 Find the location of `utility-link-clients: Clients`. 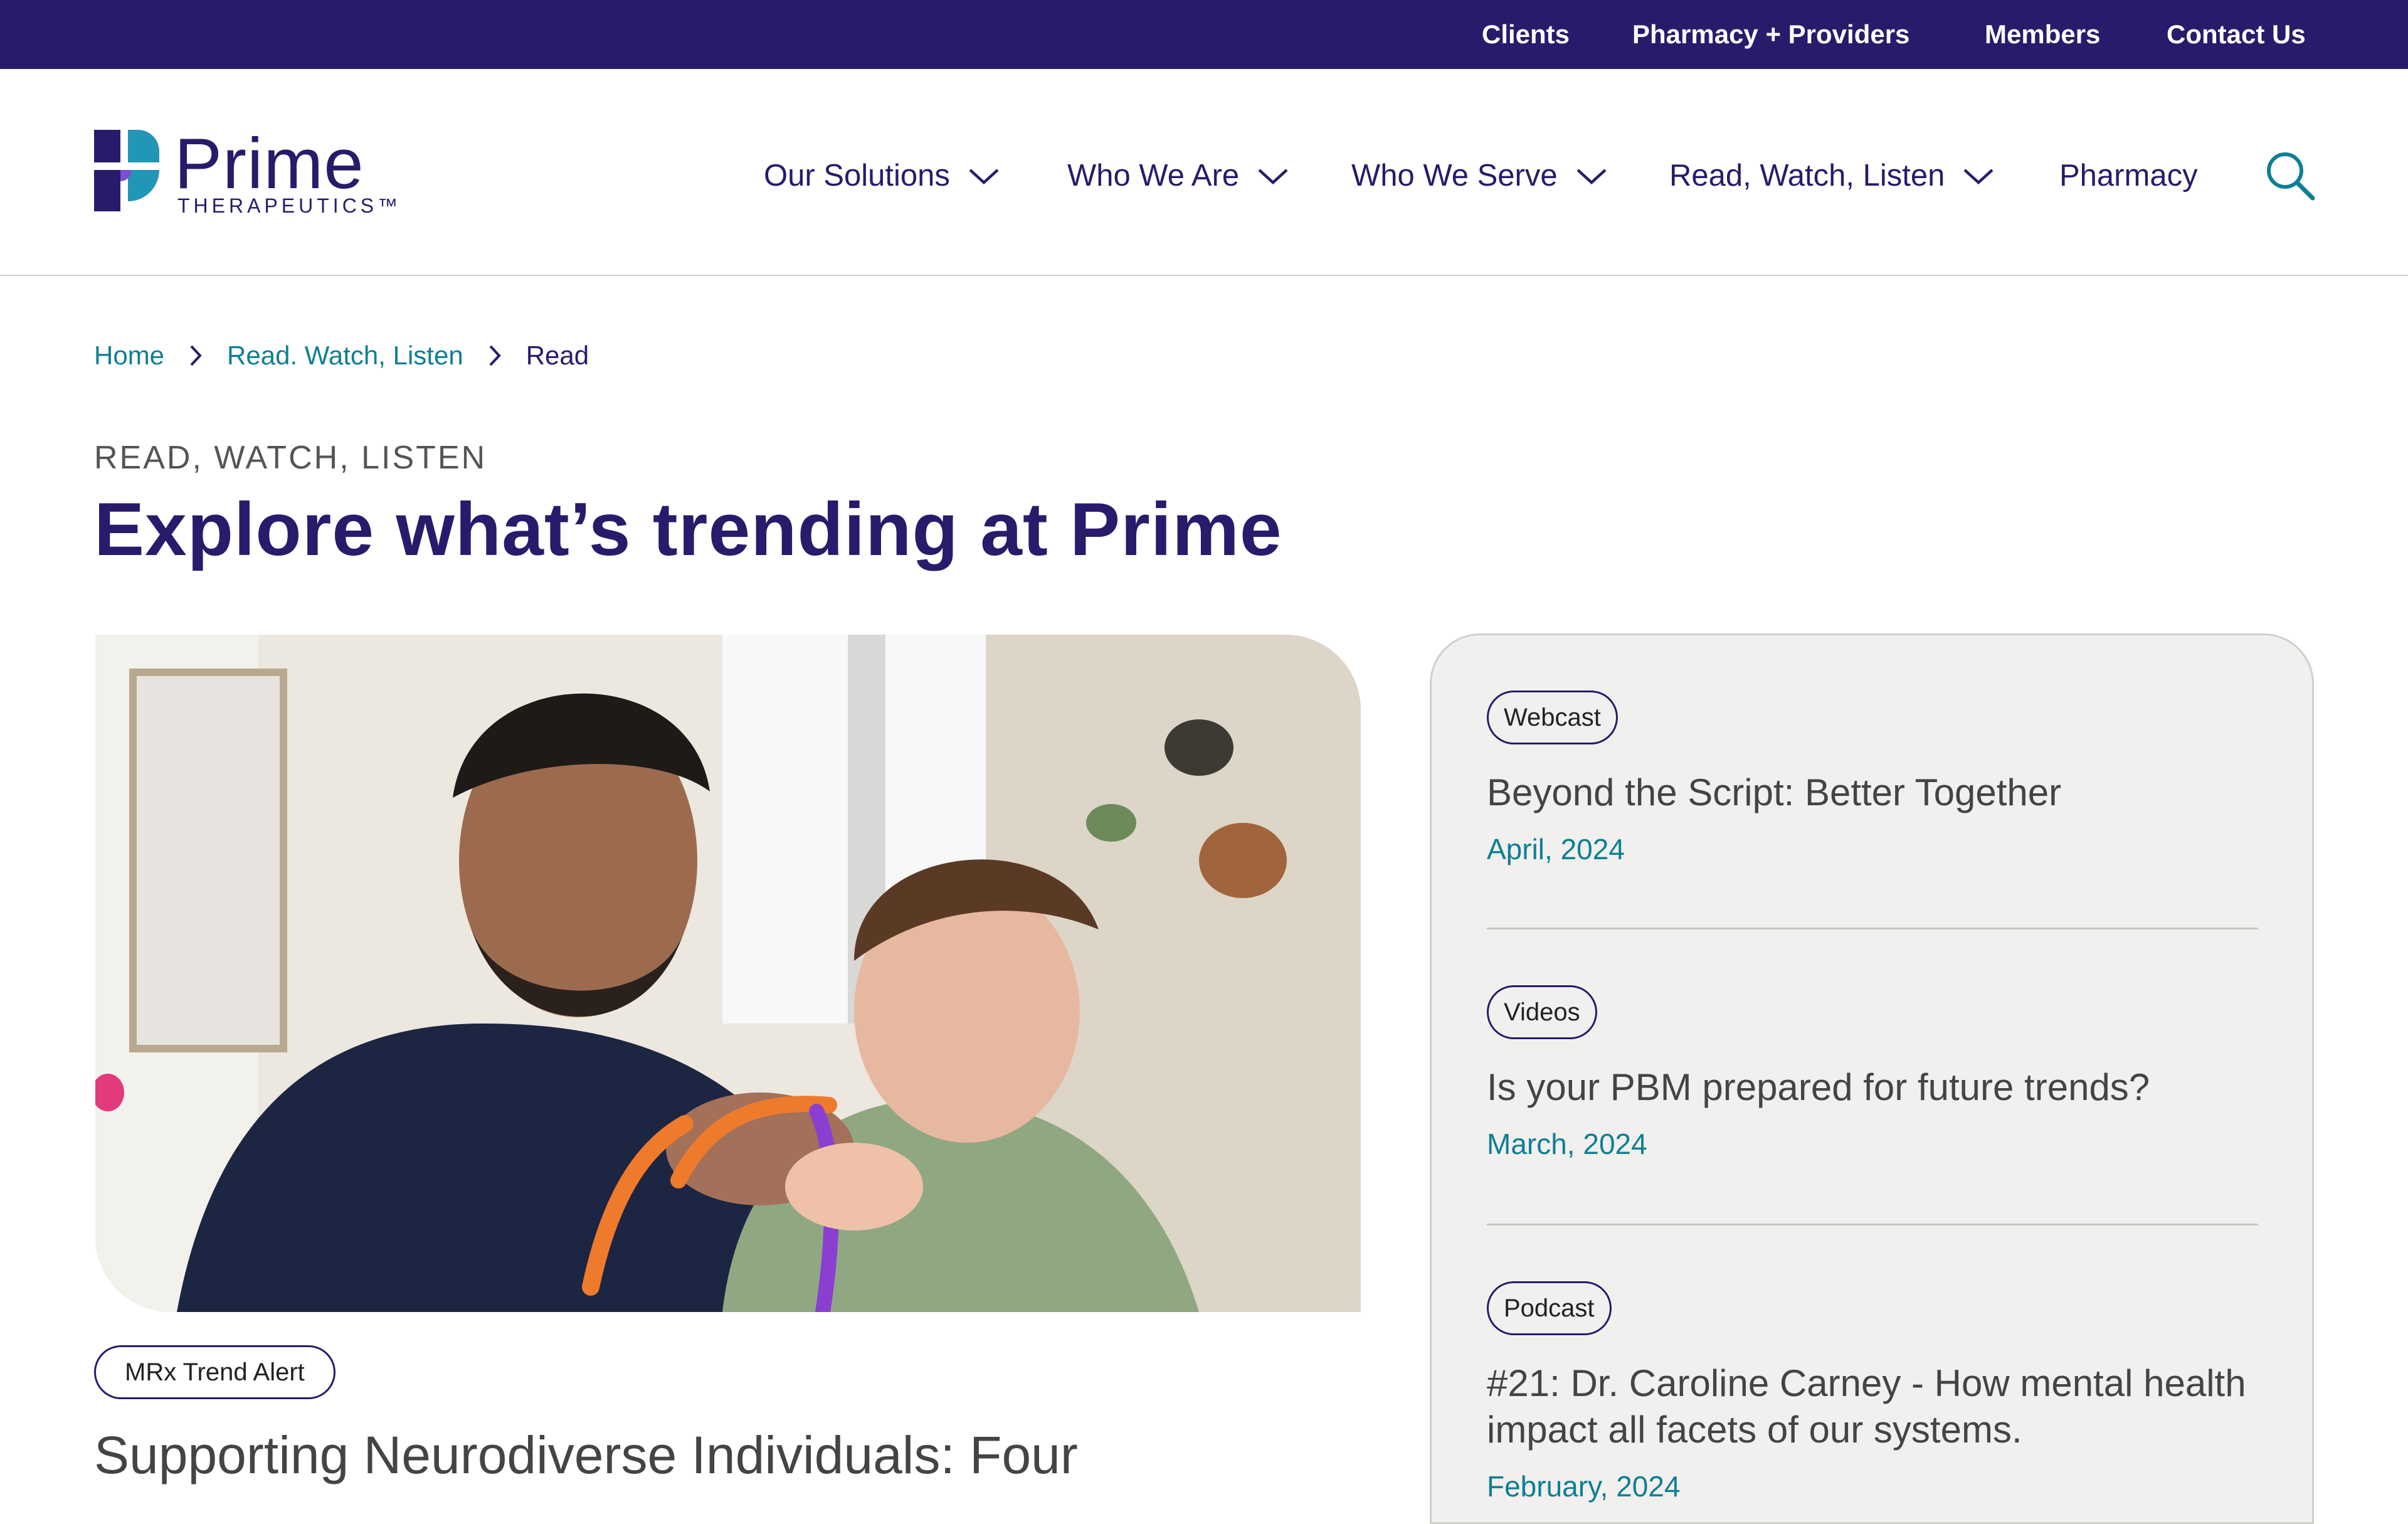

utility-link-clients: Clients is located at coordinates (1526, 35).